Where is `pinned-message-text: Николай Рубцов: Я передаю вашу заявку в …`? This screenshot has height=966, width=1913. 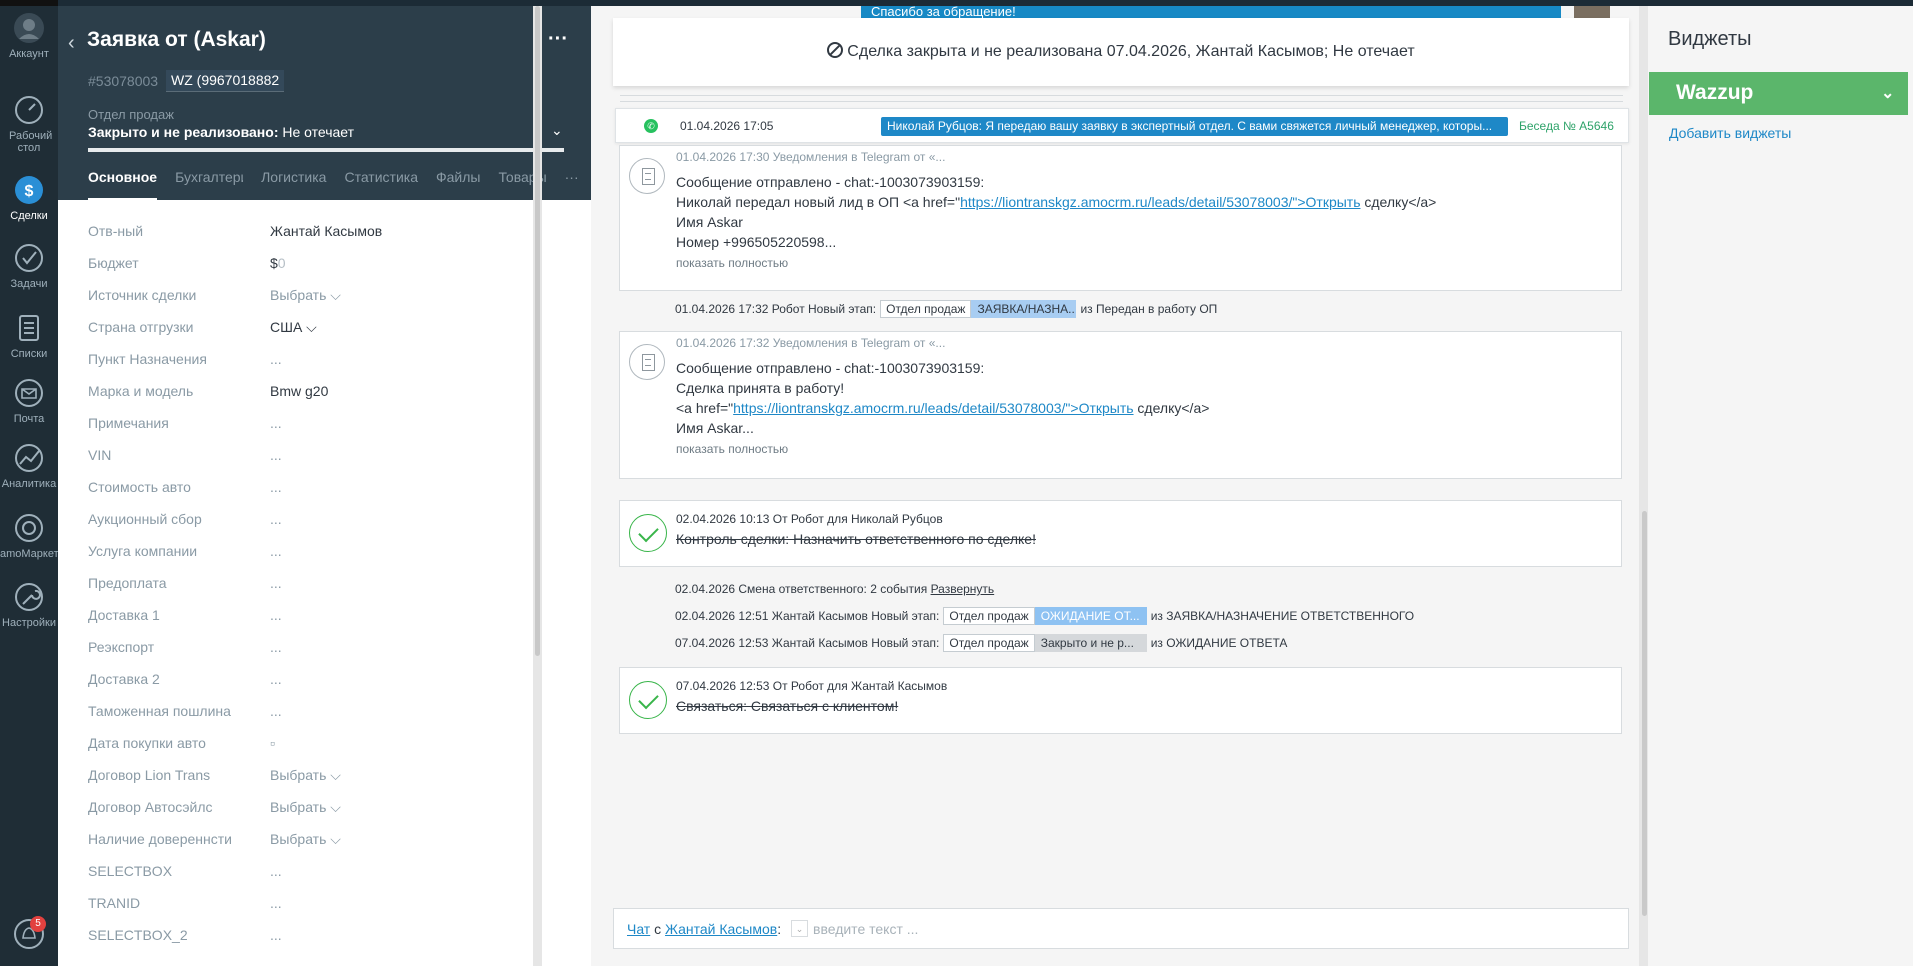
pinned-message-text: Николай Рубцов: Я передаю вашу заявку в … is located at coordinates (1194, 126).